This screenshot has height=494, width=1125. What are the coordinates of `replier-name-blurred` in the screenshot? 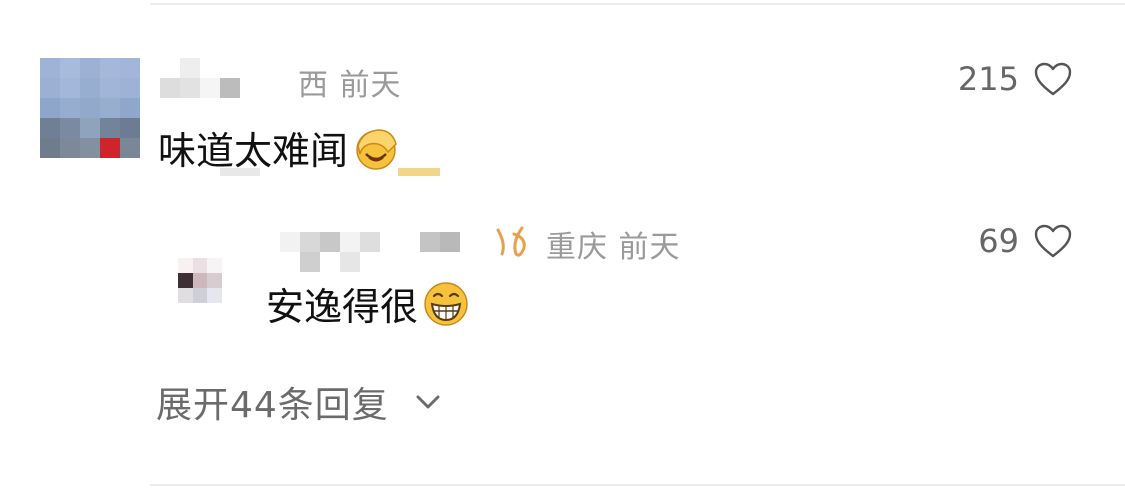 It's located at (370, 252).